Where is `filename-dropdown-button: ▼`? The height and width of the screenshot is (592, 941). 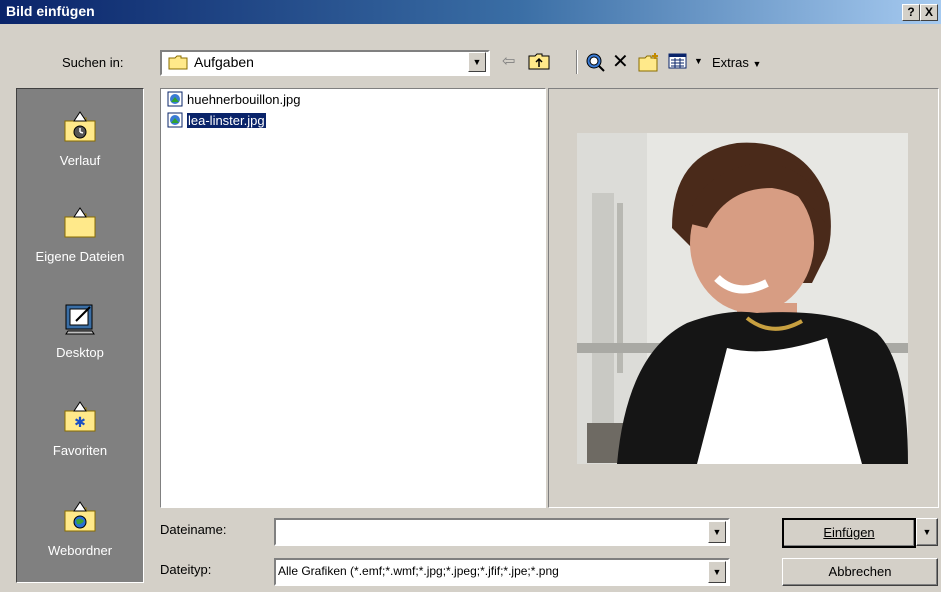
filename-dropdown-button: ▼ is located at coordinates (717, 532).